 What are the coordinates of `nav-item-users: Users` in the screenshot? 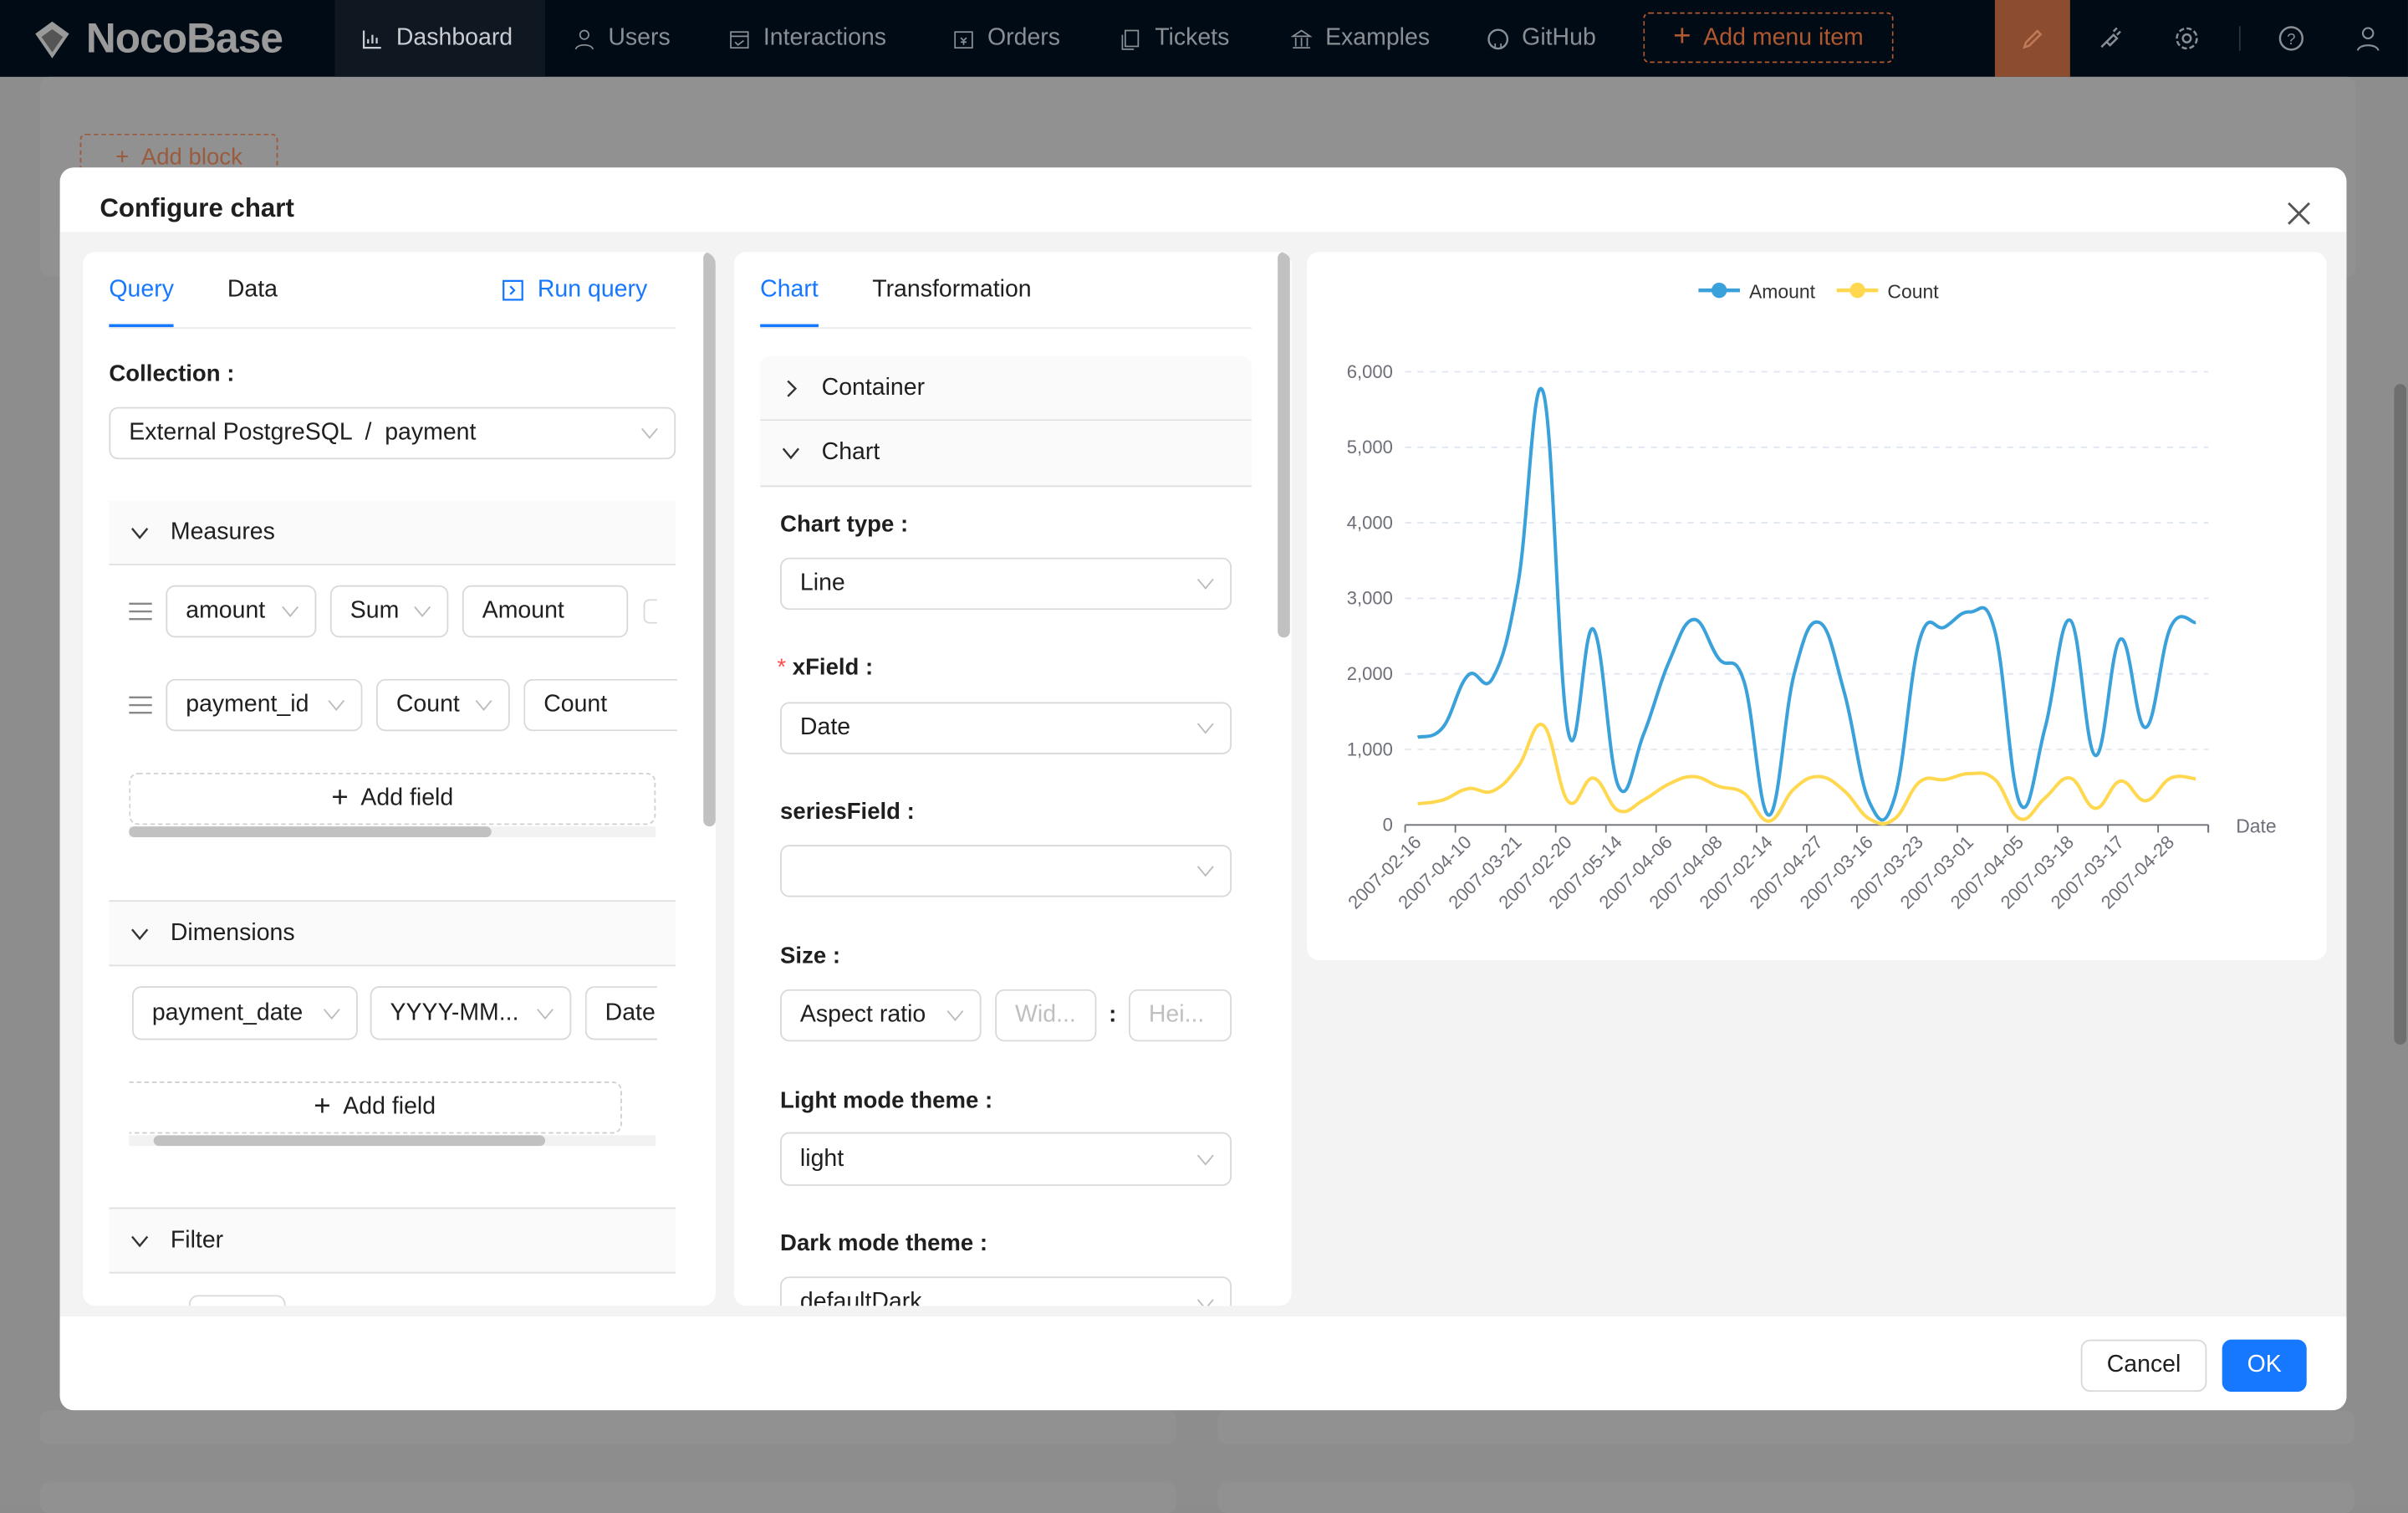 It's located at (622, 38).